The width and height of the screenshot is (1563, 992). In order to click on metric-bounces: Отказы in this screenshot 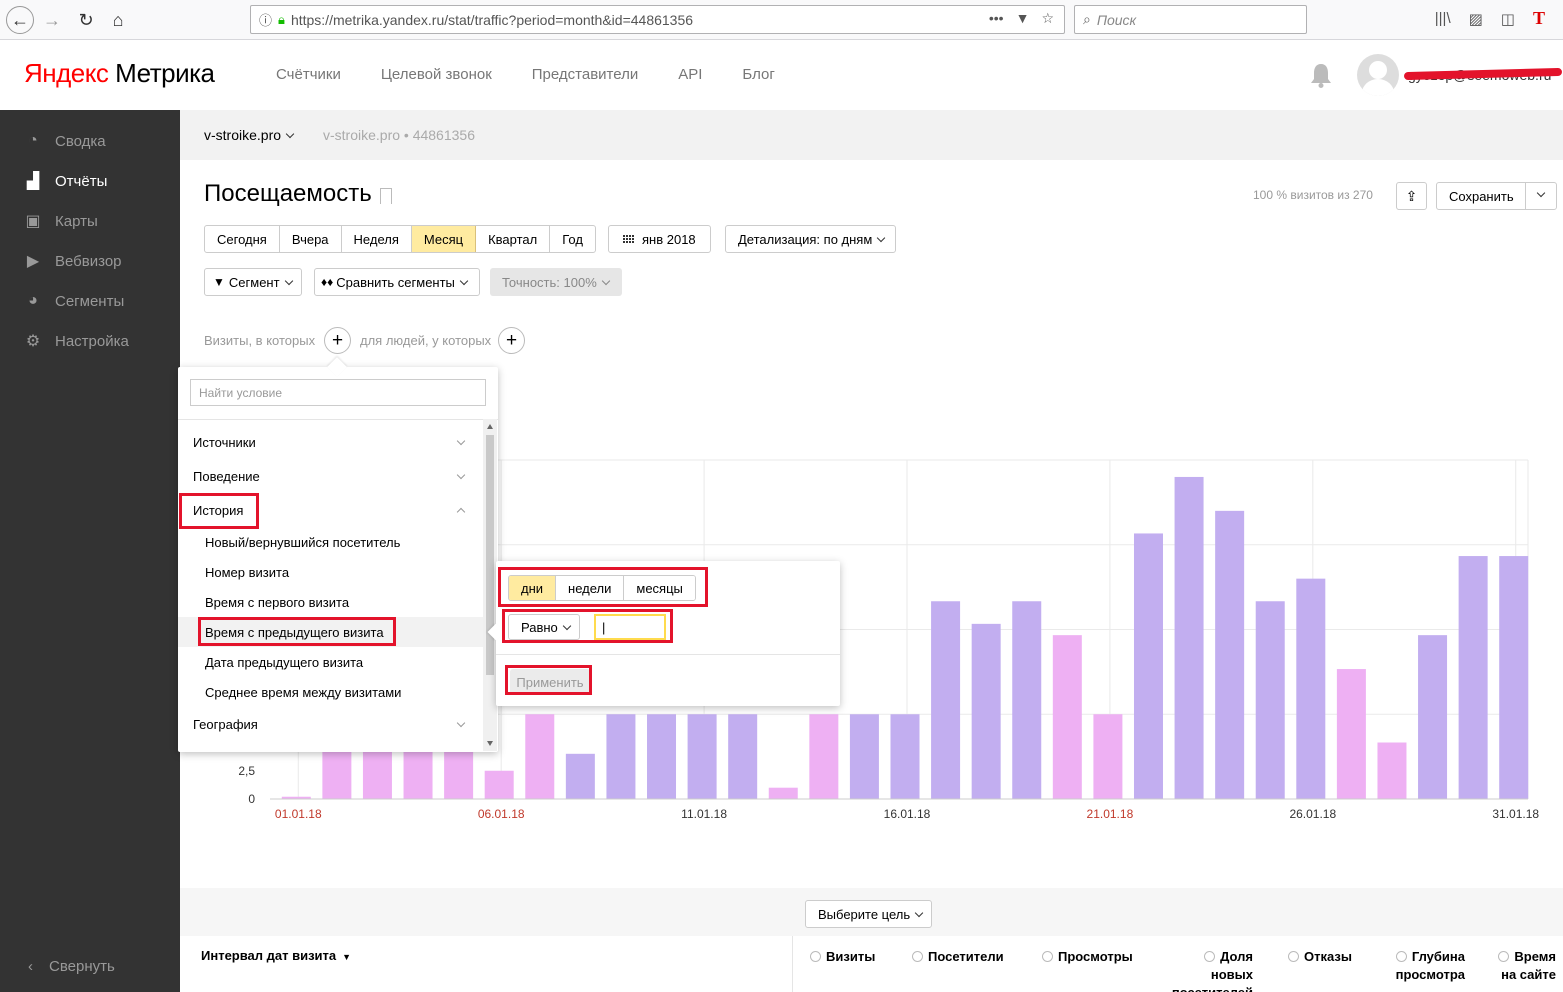, I will do `click(1320, 957)`.